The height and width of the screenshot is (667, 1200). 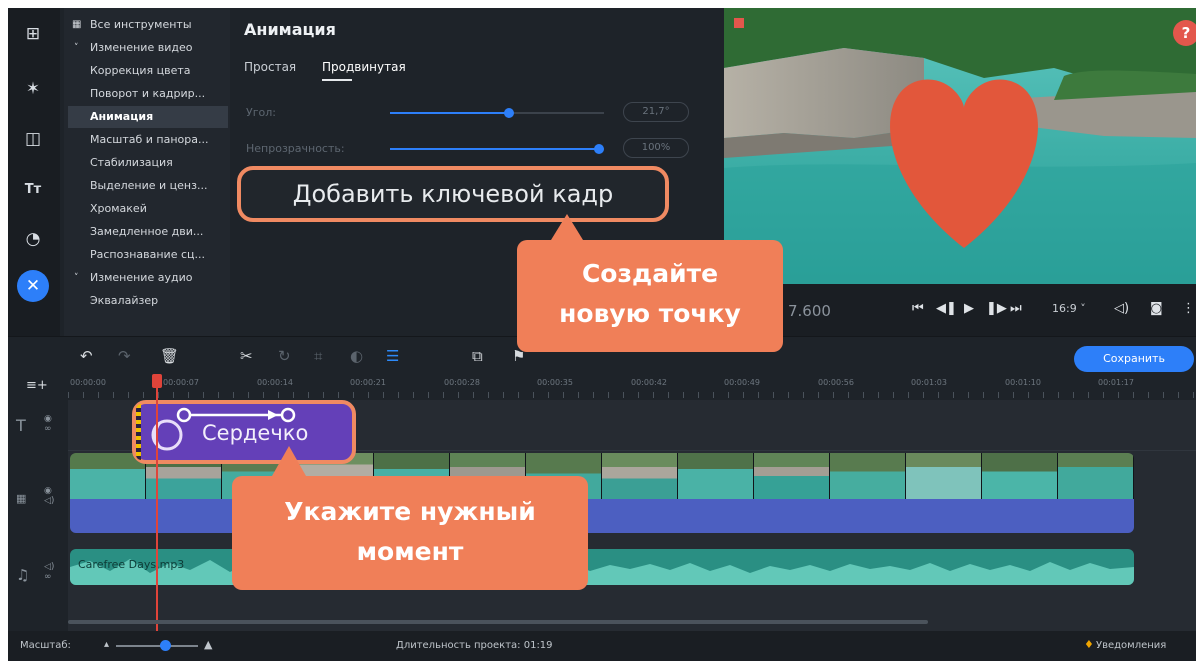 I want to click on cut-icon: ✂, so click(x=246, y=356).